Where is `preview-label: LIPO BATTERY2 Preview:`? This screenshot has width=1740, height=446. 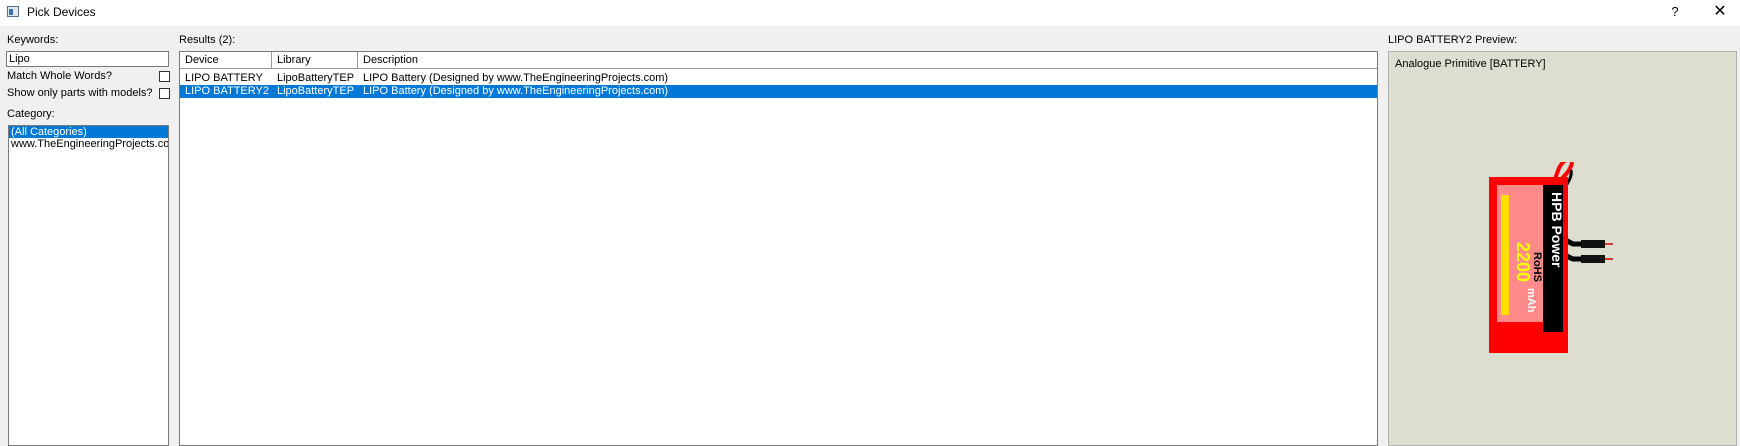
preview-label: LIPO BATTERY2 Preview: is located at coordinates (1453, 40).